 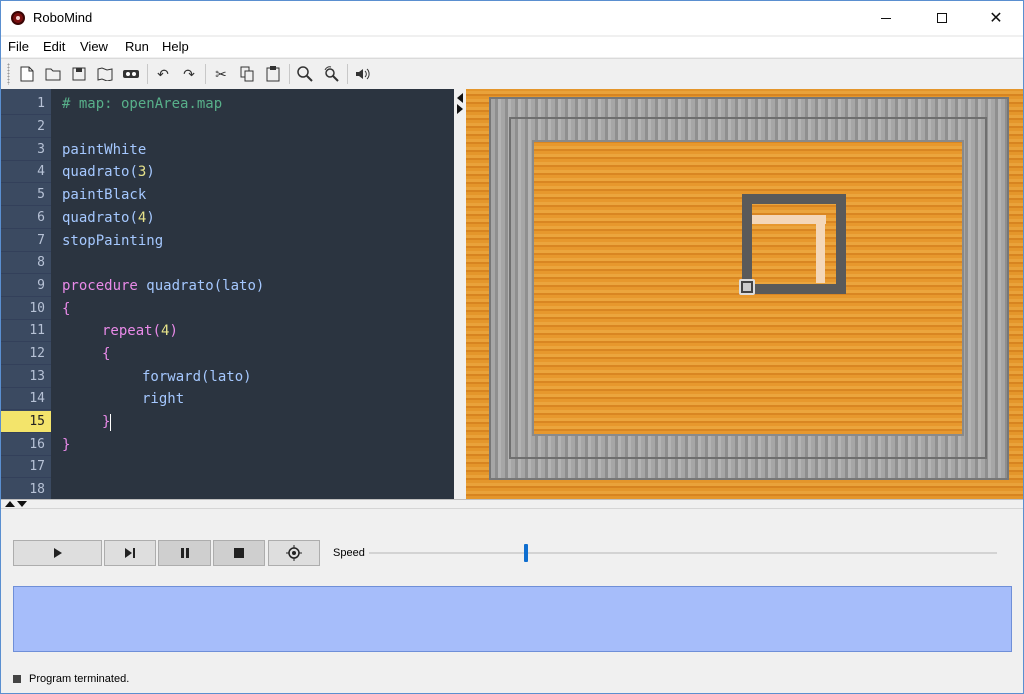 What do you see at coordinates (131, 74) in the screenshot?
I see `robot-icon` at bounding box center [131, 74].